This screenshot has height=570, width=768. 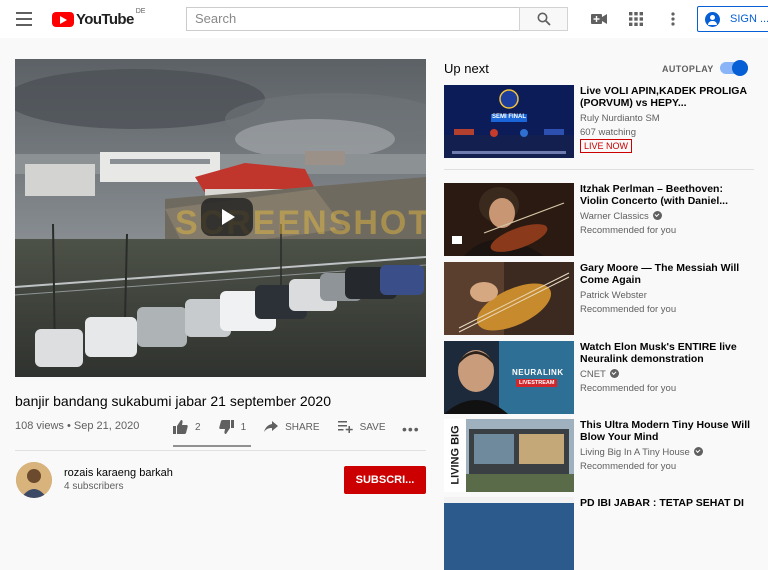 I want to click on channel-avatar, so click(x=34, y=480).